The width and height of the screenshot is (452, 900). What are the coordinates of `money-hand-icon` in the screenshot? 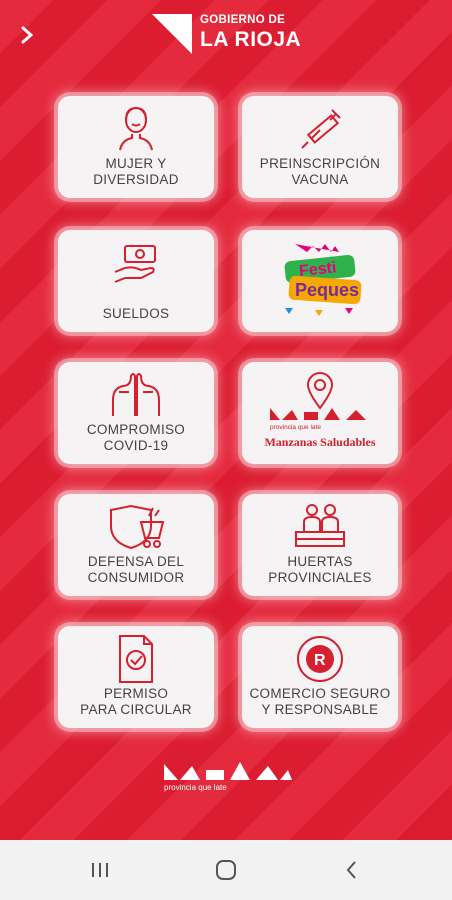 It's located at (136, 267).